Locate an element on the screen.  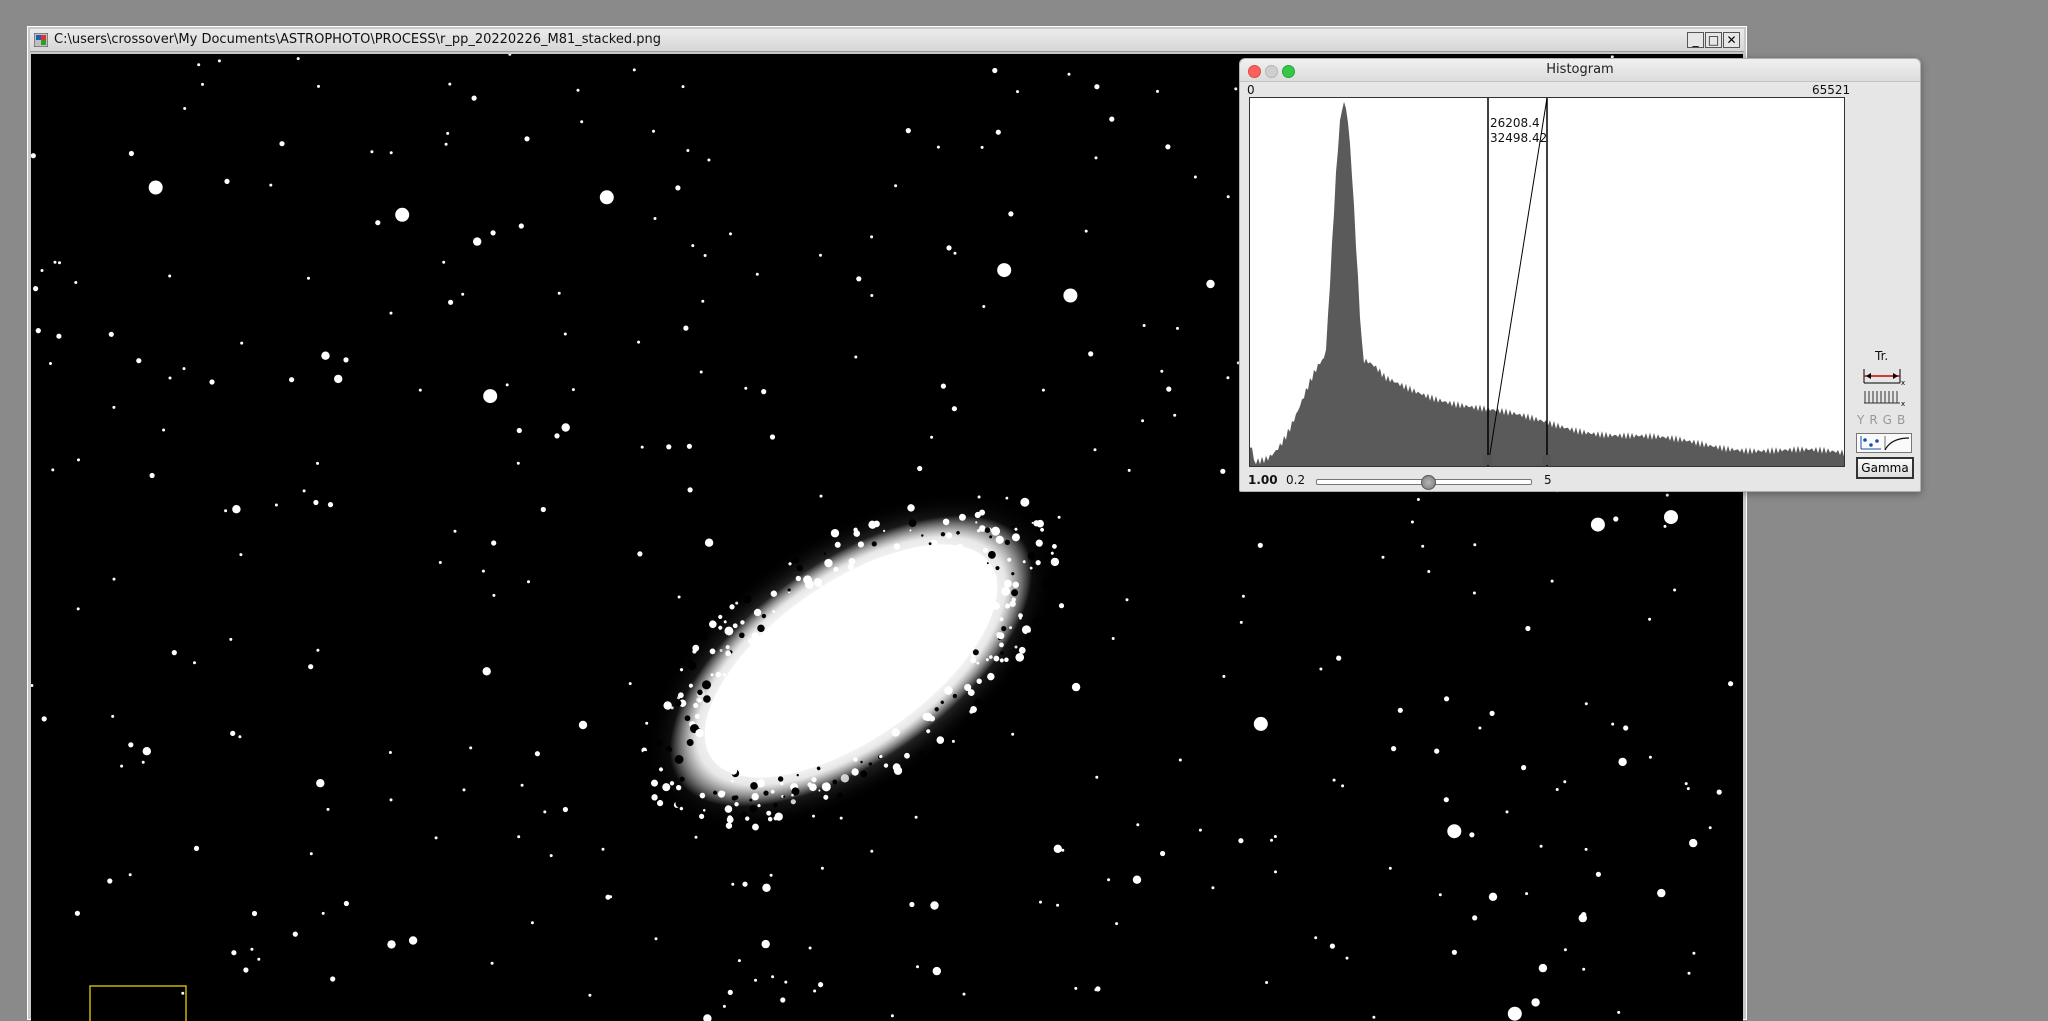
close-button: ✕ is located at coordinates (1731, 40).